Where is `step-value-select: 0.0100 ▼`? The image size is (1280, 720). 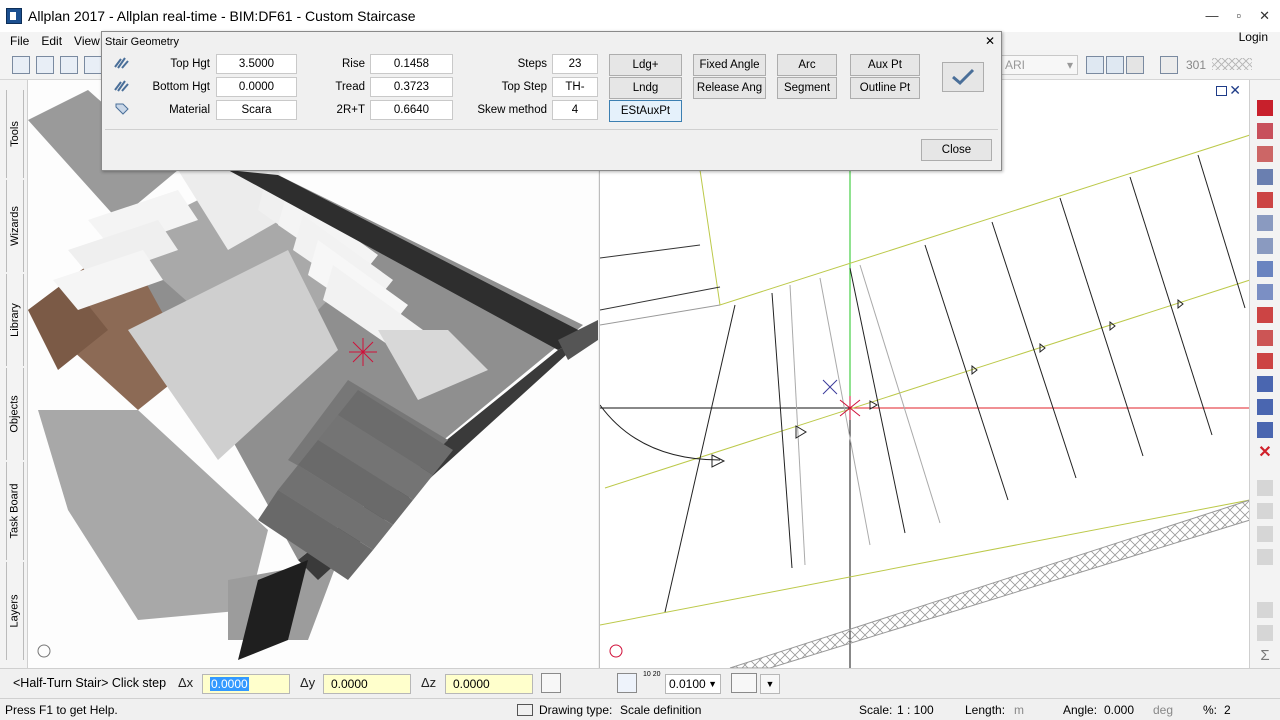
step-value-select: 0.0100 ▼ is located at coordinates (693, 684).